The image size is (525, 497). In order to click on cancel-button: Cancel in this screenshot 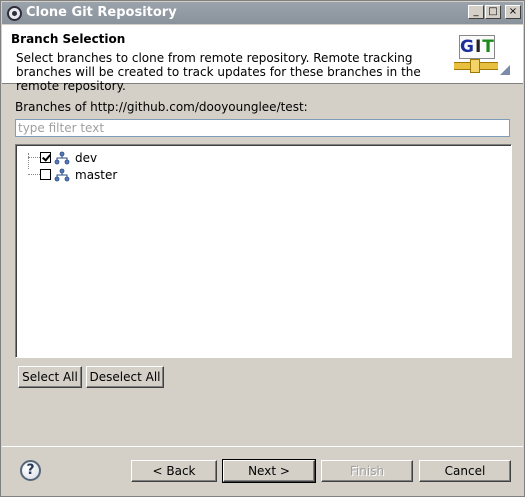, I will do `click(465, 471)`.